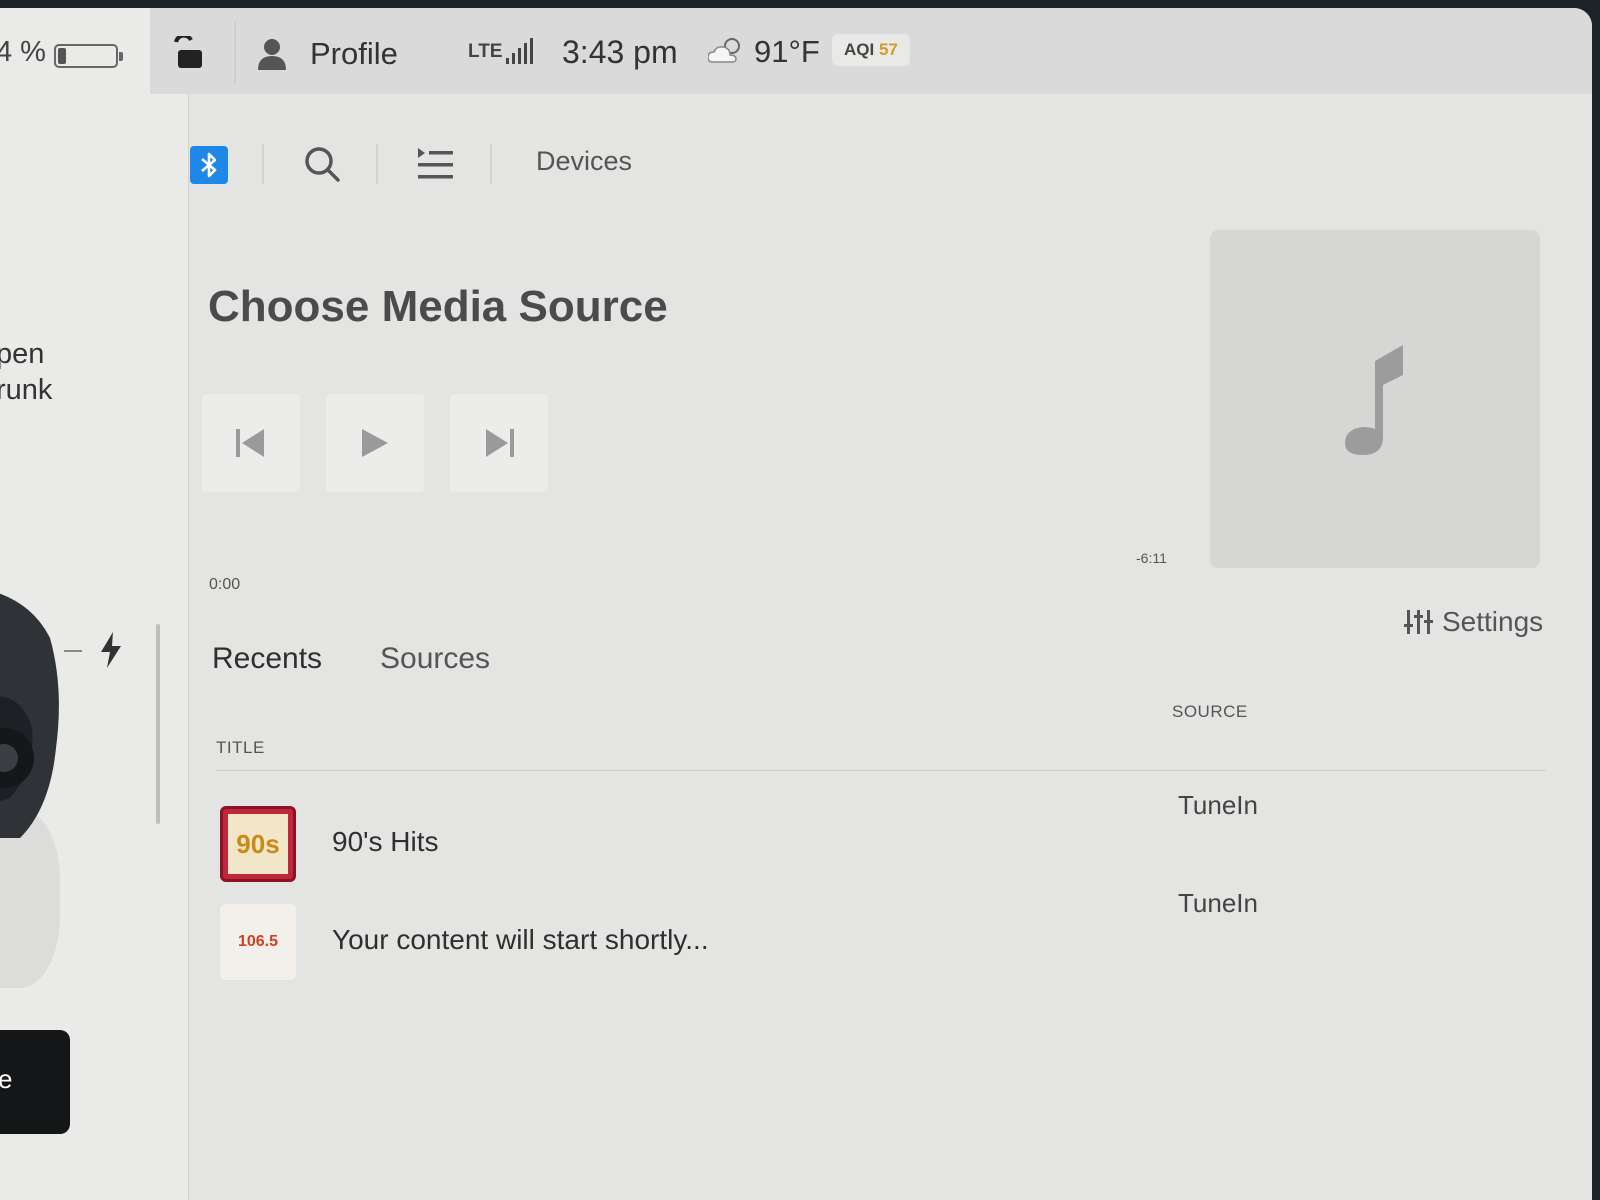  Describe the element at coordinates (158, 724) in the screenshot. I see `panel-scrollbar` at that location.